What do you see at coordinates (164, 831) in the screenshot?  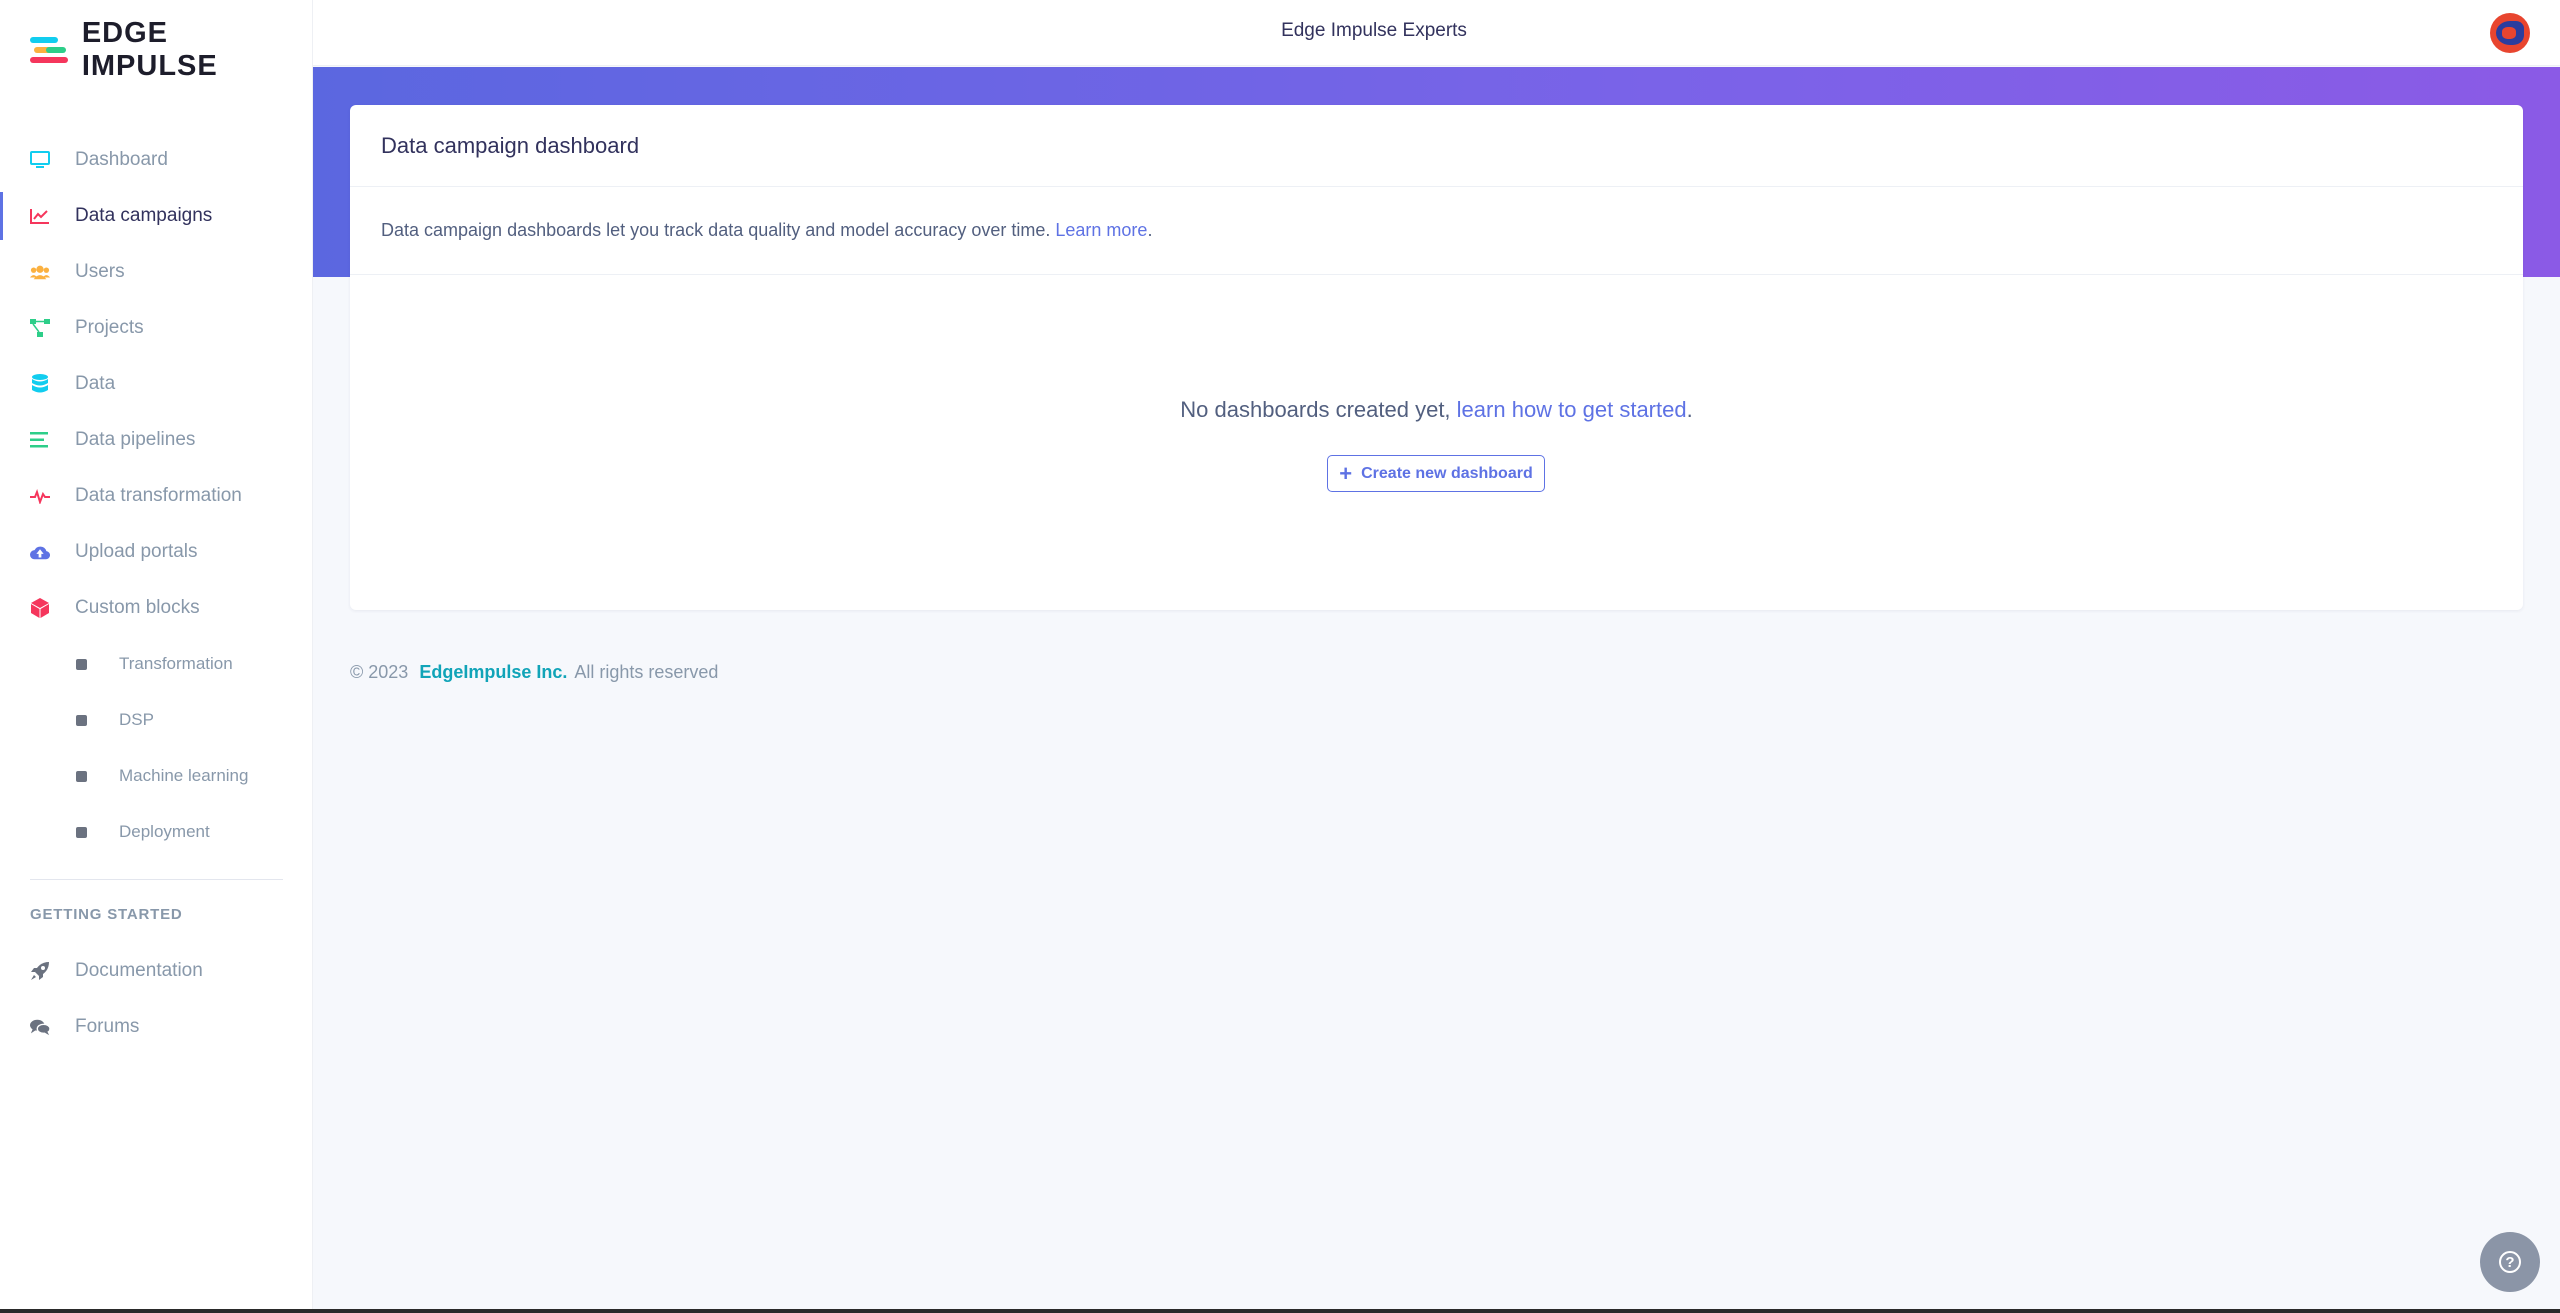 I see `sidebar-subitem-label: Deployment` at bounding box center [164, 831].